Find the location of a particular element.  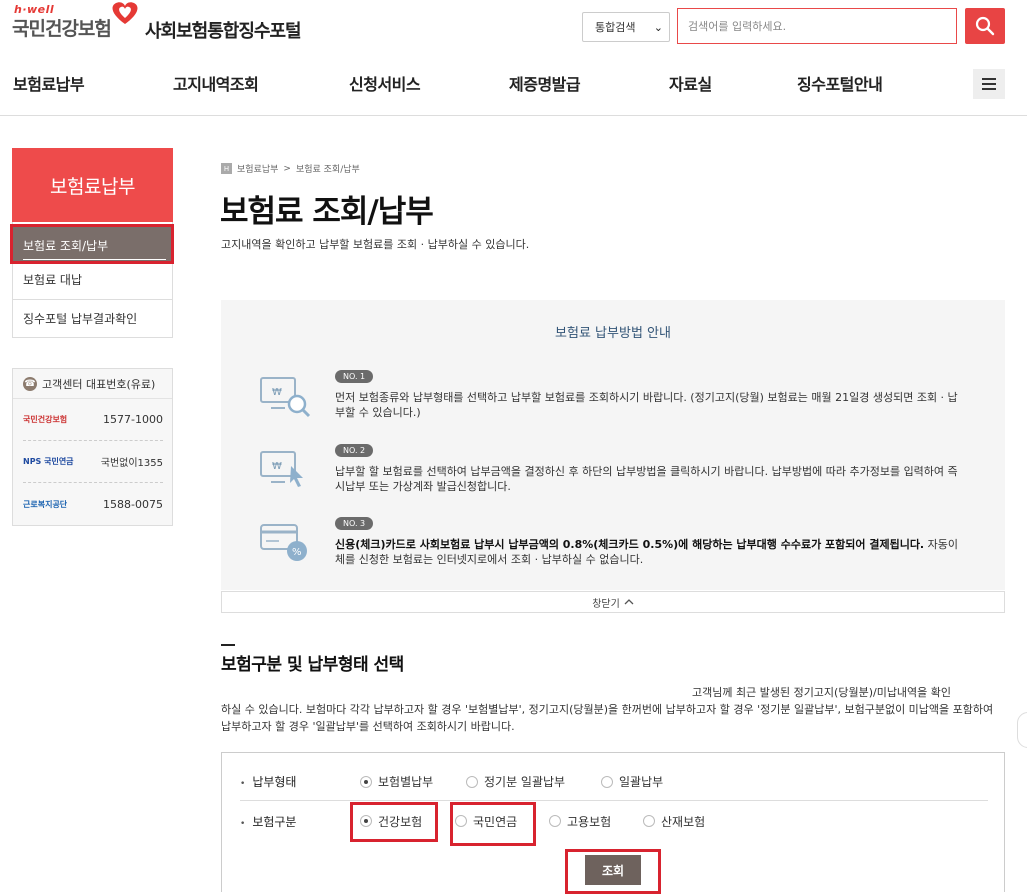

home-icon: H is located at coordinates (226, 168).